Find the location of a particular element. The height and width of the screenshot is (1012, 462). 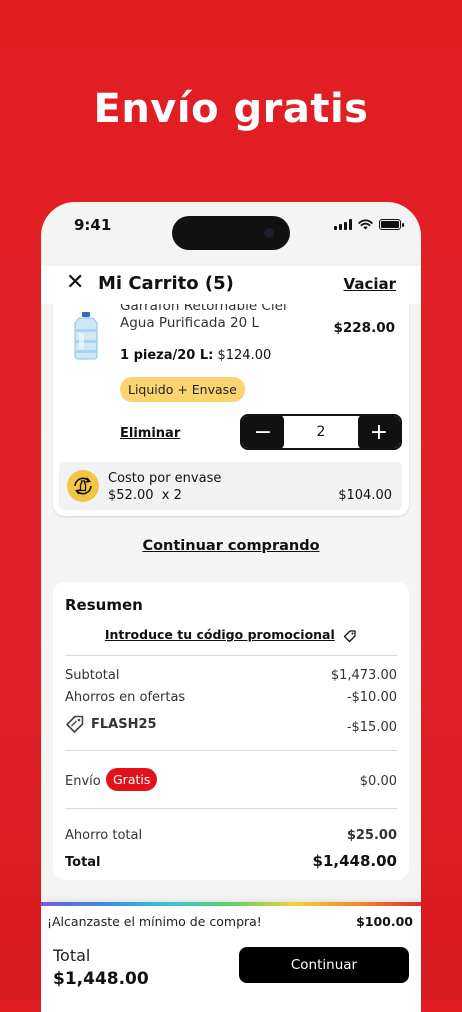

subtotal-row: Subtotal $1,473.00 is located at coordinates (231, 675).